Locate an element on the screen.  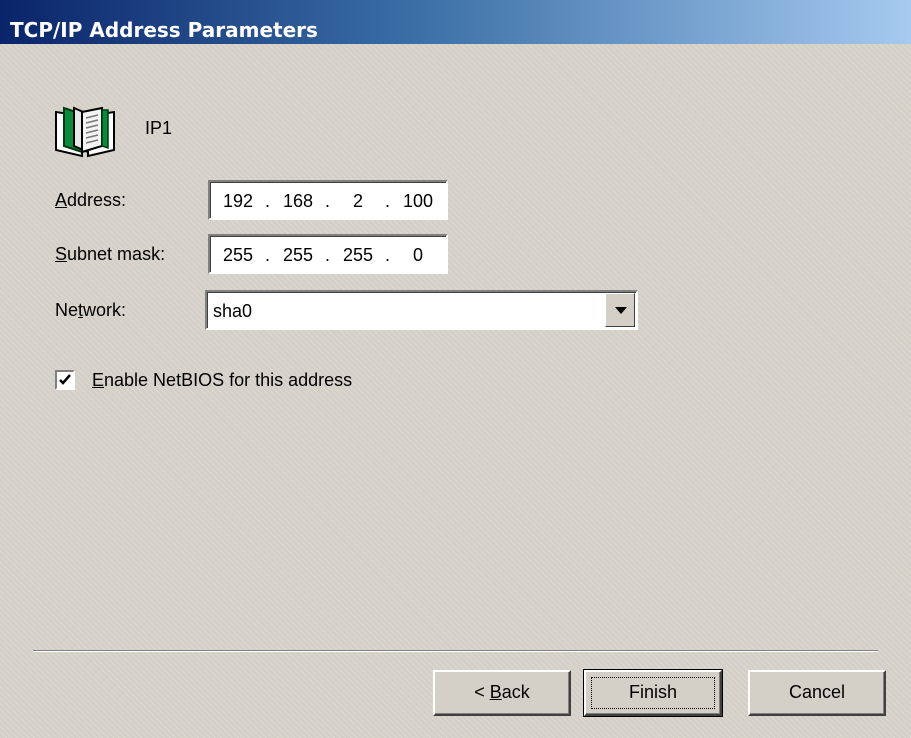
subnet-mask-label: Subnet mask: is located at coordinates (110, 254).